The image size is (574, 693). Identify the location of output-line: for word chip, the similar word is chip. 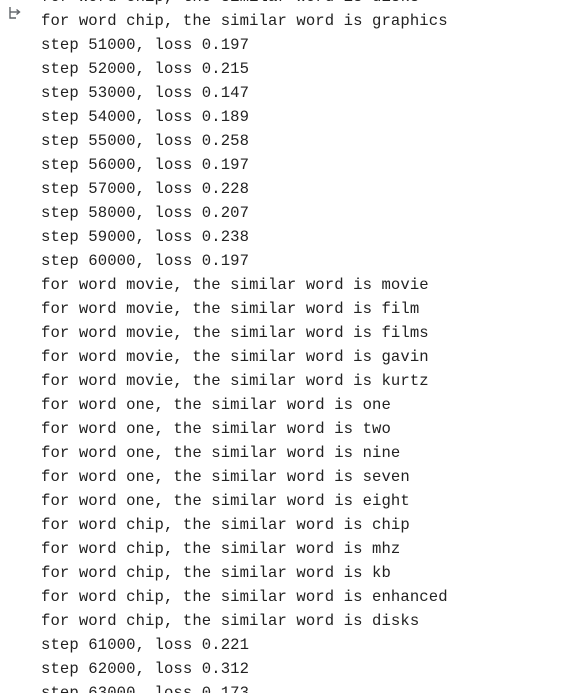
(225, 525).